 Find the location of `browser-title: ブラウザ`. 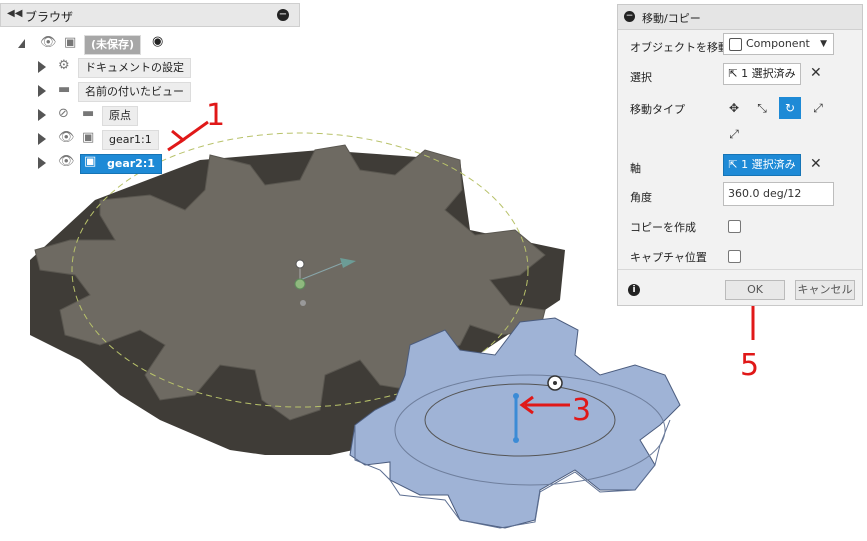

browser-title: ブラウザ is located at coordinates (49, 17).